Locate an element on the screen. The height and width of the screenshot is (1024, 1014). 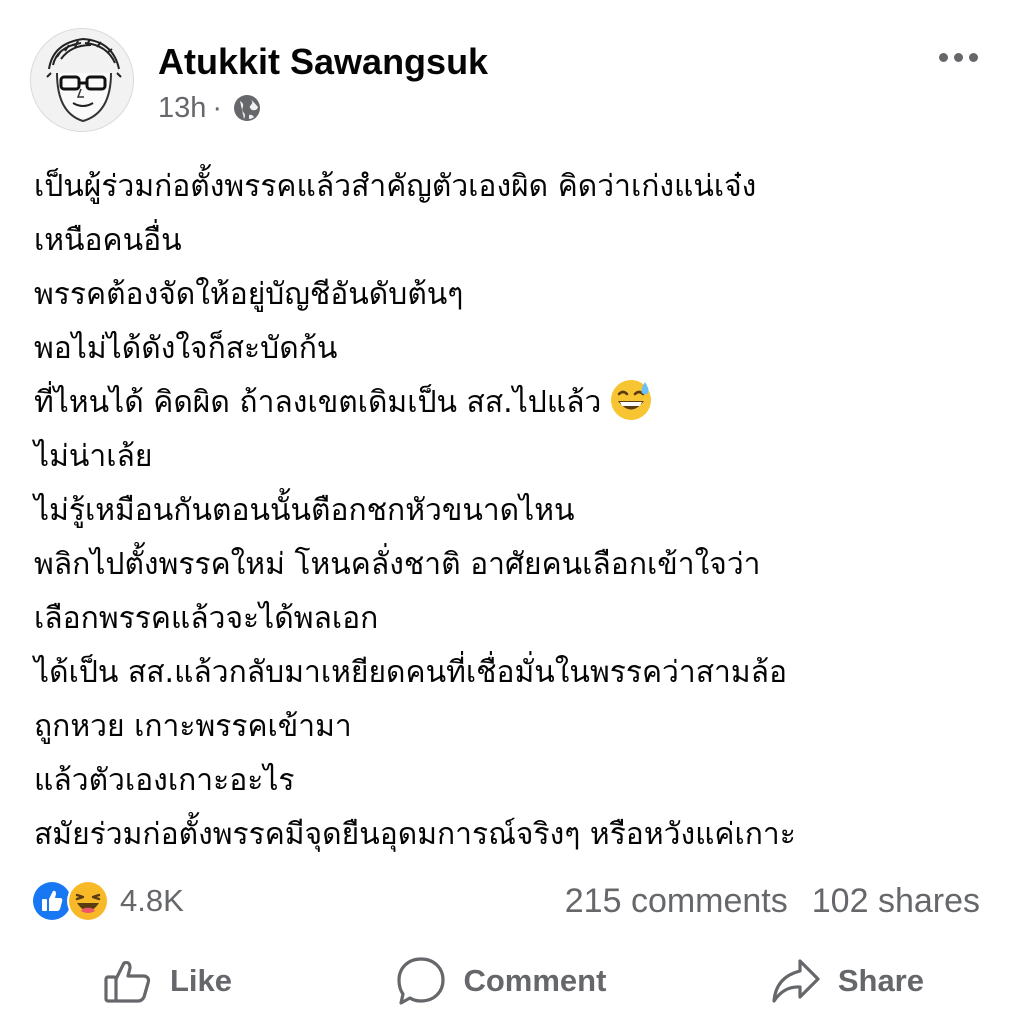
comment-button: Comment is located at coordinates (500, 981).